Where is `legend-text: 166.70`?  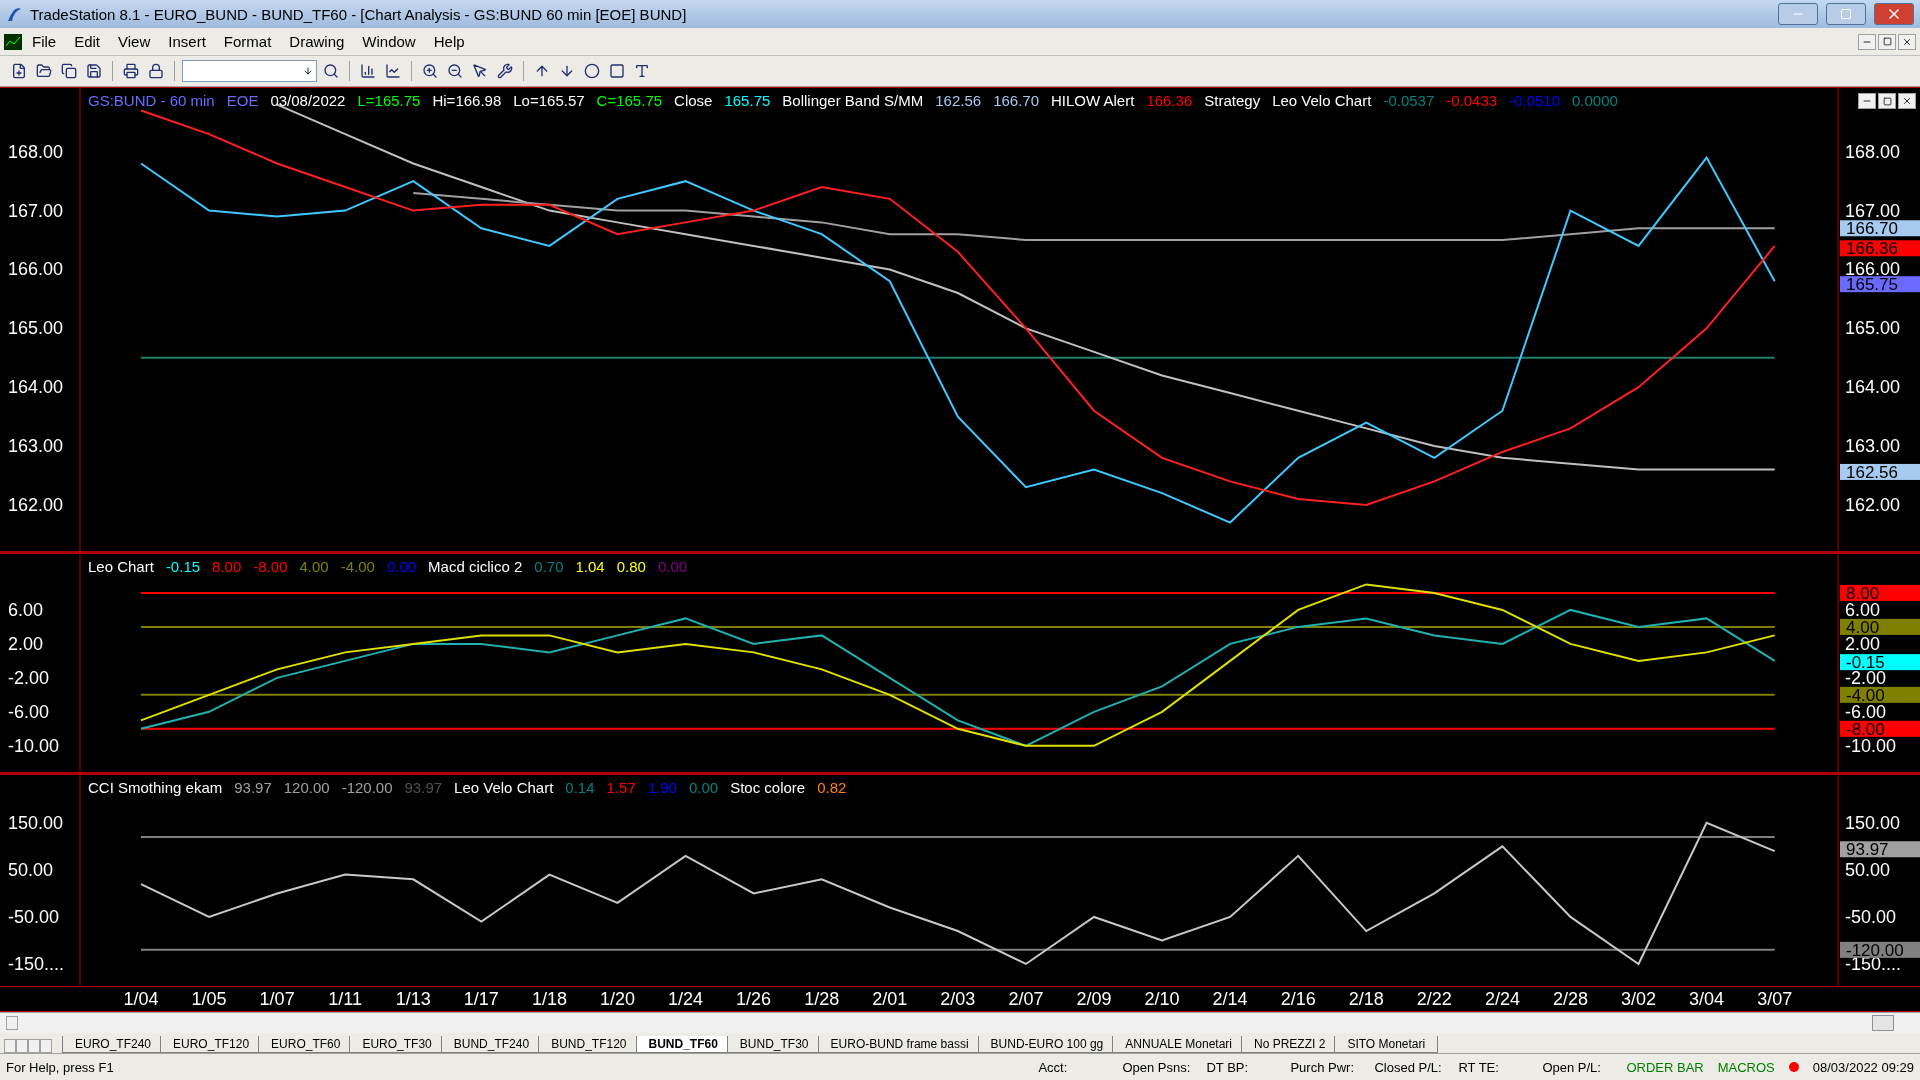 legend-text: 166.70 is located at coordinates (1016, 100).